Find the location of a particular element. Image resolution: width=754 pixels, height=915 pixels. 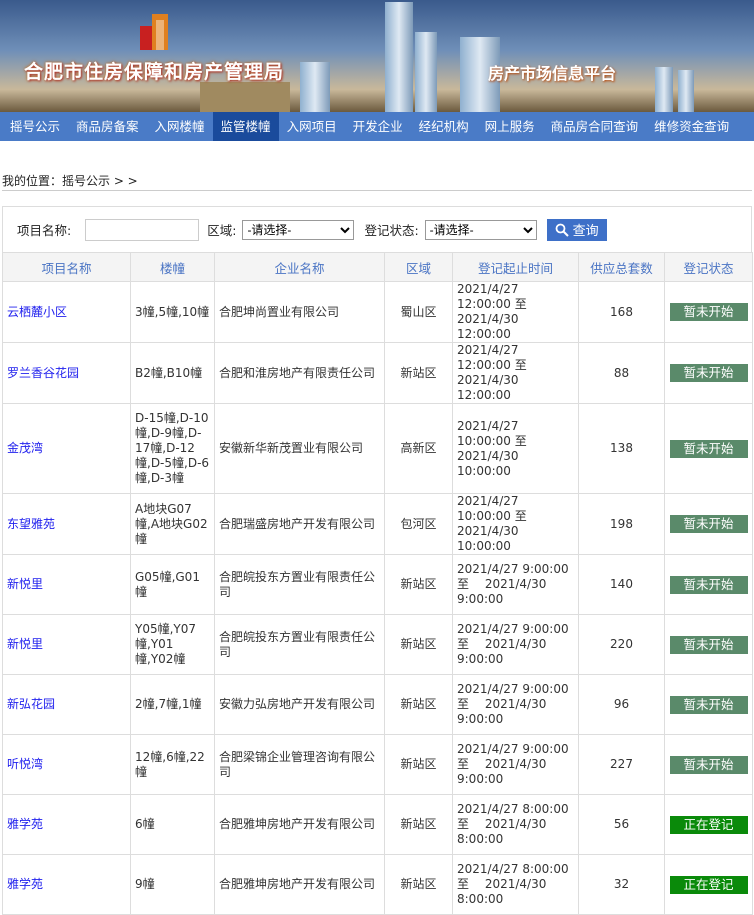

project-link: 听悦湾 is located at coordinates (25, 764).